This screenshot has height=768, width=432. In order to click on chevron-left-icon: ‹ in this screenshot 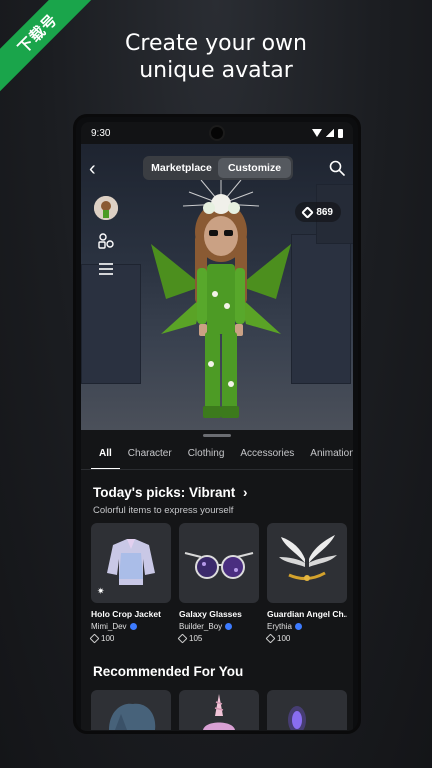, I will do `click(92, 169)`.